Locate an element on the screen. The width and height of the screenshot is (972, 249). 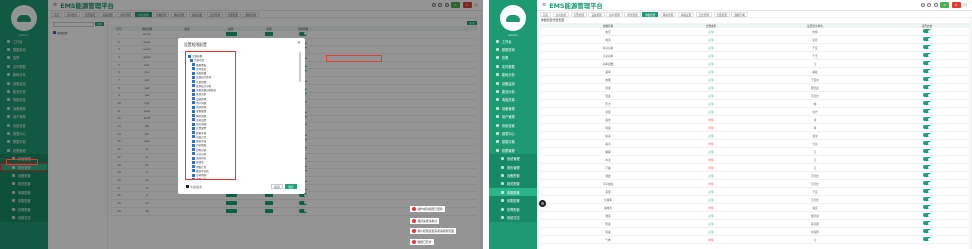
sidebar-item: 数据查询 is located at coordinates (513, 49).